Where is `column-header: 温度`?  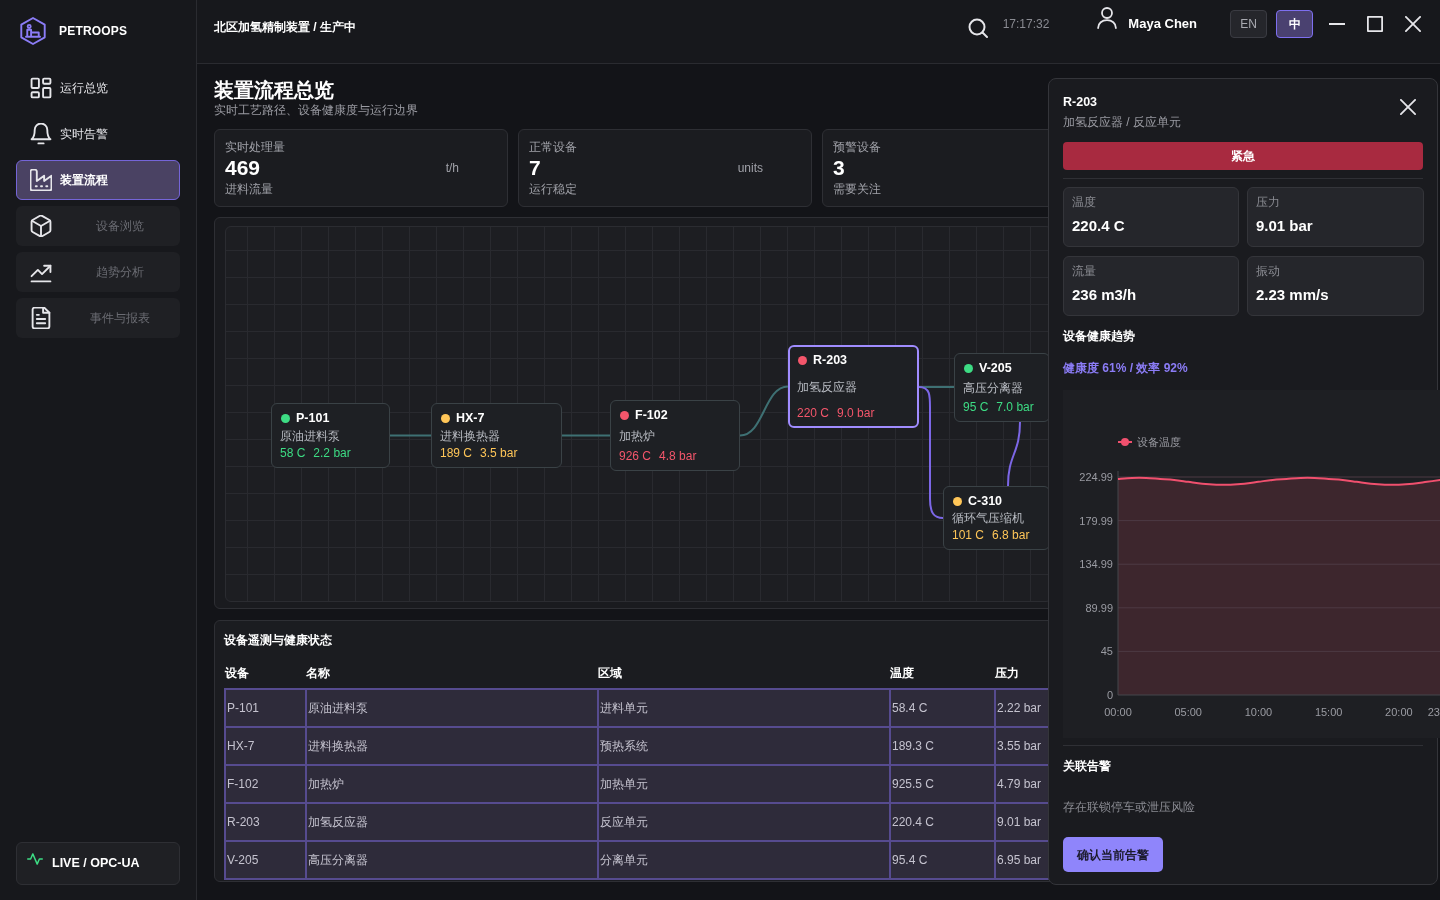 column-header: 温度 is located at coordinates (942, 673).